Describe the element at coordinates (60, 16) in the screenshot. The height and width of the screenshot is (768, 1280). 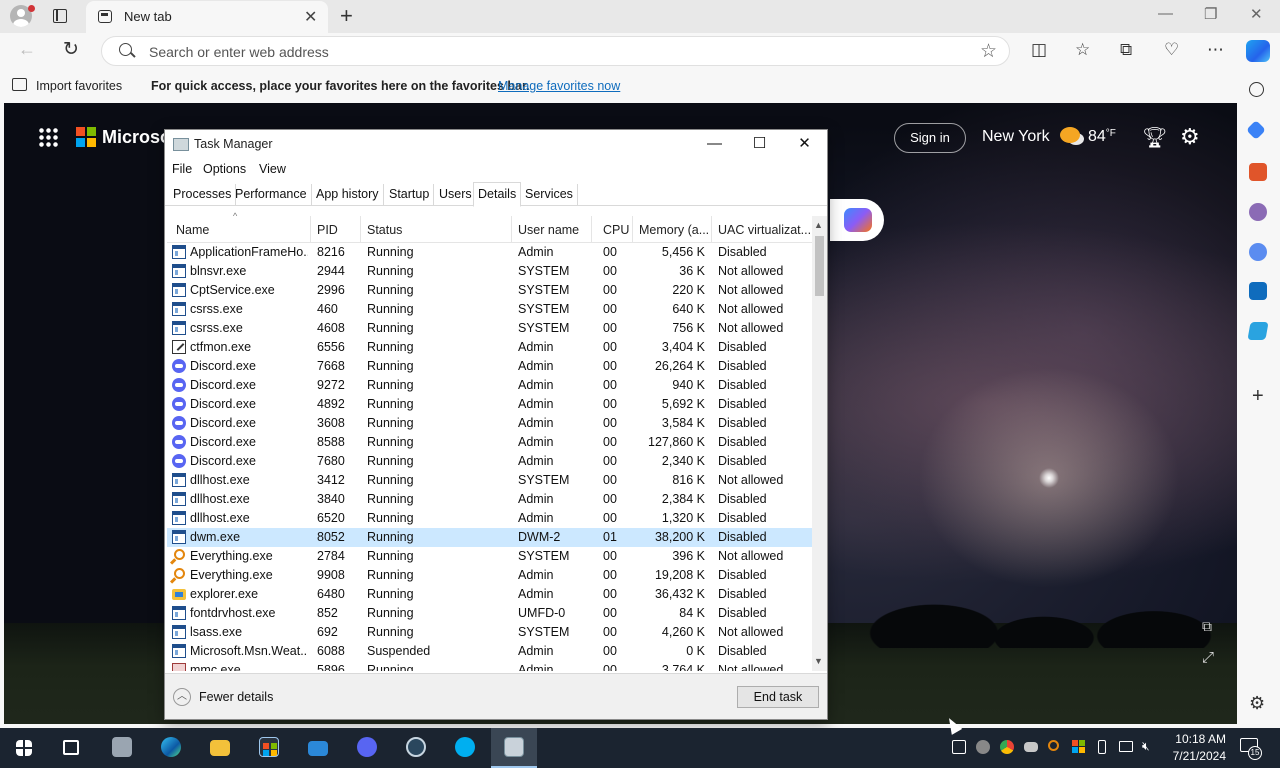
I see `tab-actions-icon` at that location.